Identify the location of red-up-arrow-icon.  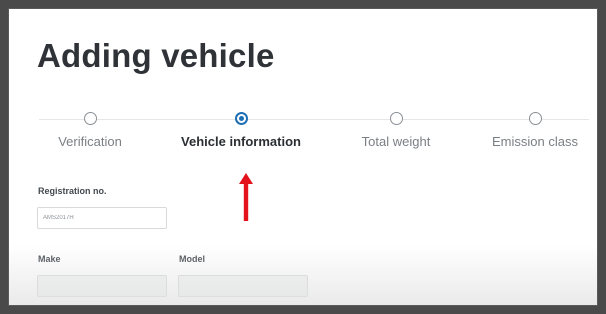
(246, 197).